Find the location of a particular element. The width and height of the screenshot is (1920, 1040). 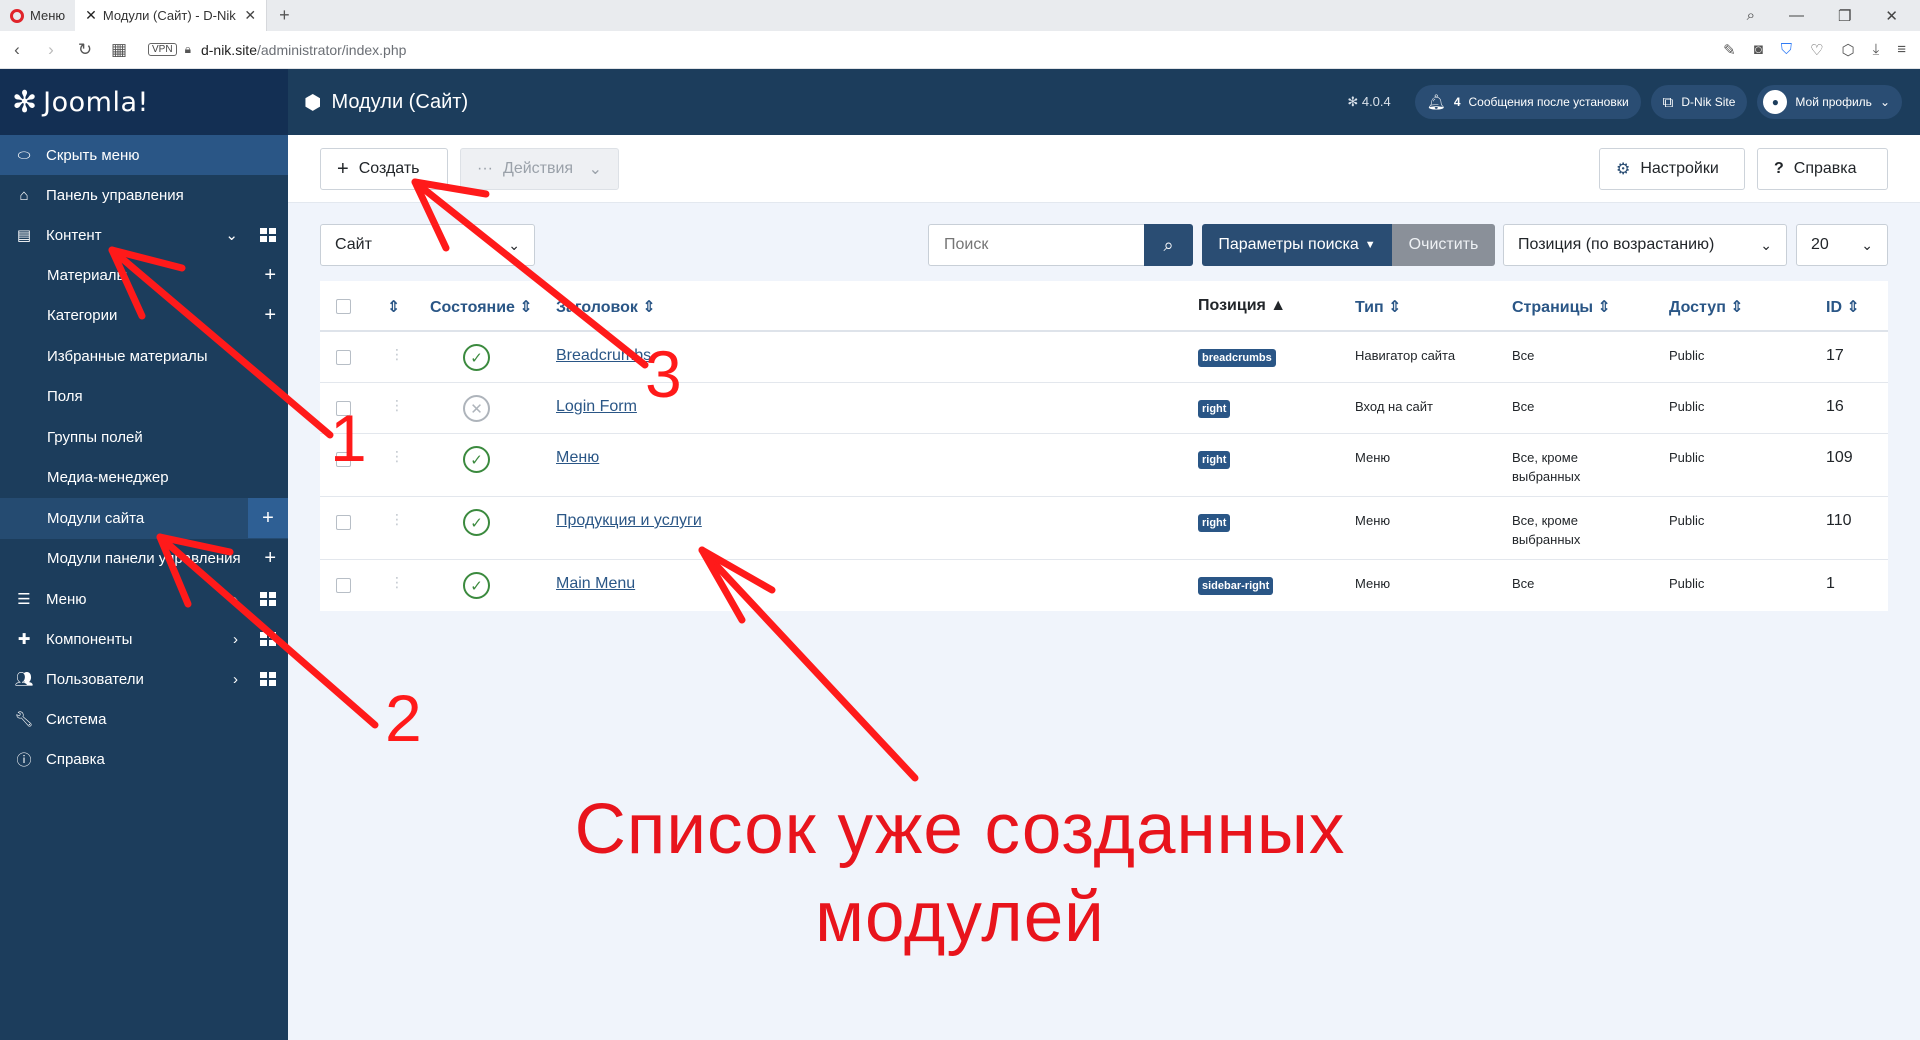

minimize-icon: — is located at coordinates (1796, 16).